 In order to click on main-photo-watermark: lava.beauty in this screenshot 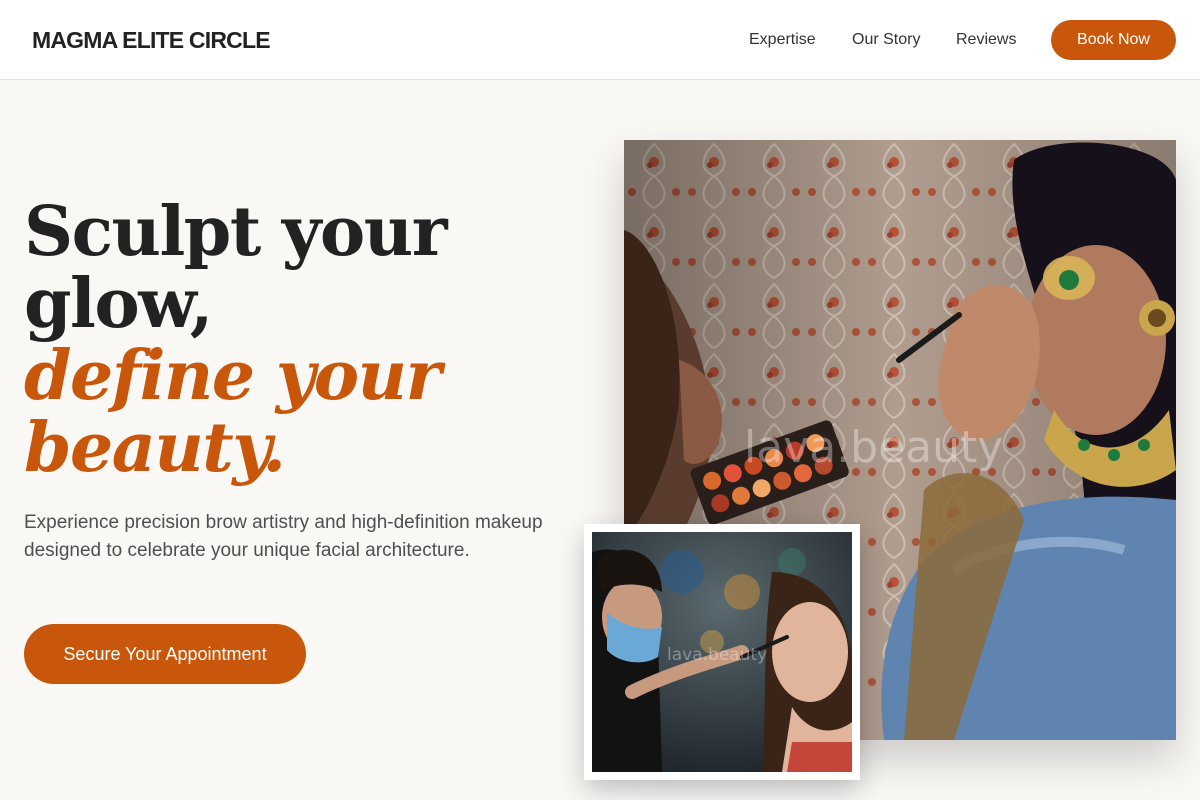, I will do `click(873, 447)`.